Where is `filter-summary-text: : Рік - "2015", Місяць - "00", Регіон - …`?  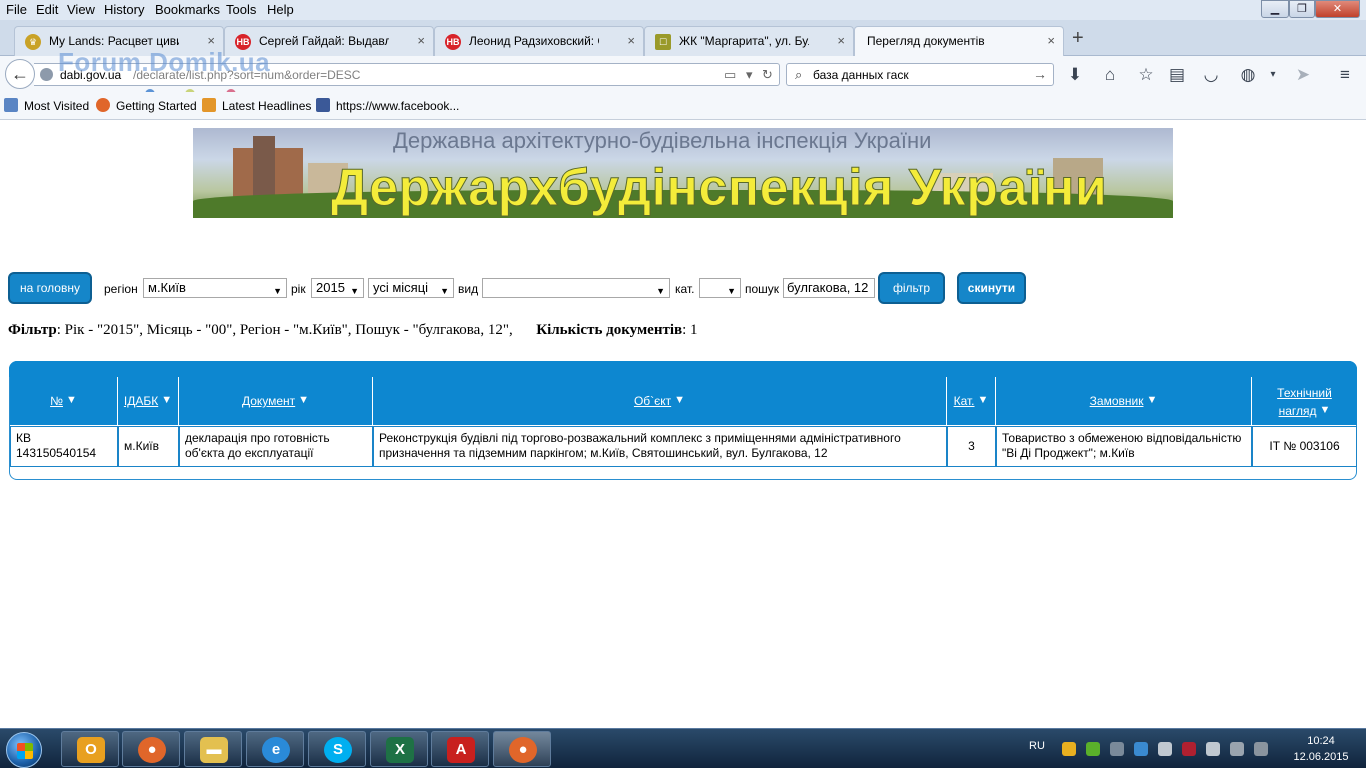 filter-summary-text: : Рік - "2015", Місяць - "00", Регіон - … is located at coordinates (284, 330).